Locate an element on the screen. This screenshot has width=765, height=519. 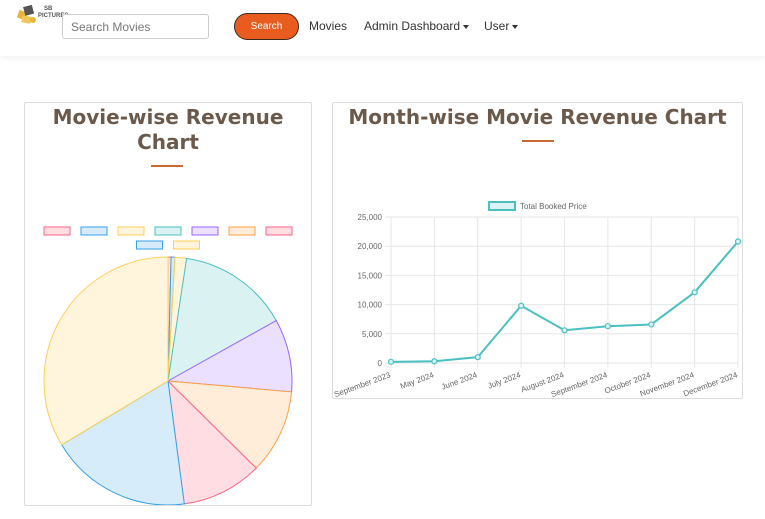
y-tick-label: 25,000 is located at coordinates (370, 217).